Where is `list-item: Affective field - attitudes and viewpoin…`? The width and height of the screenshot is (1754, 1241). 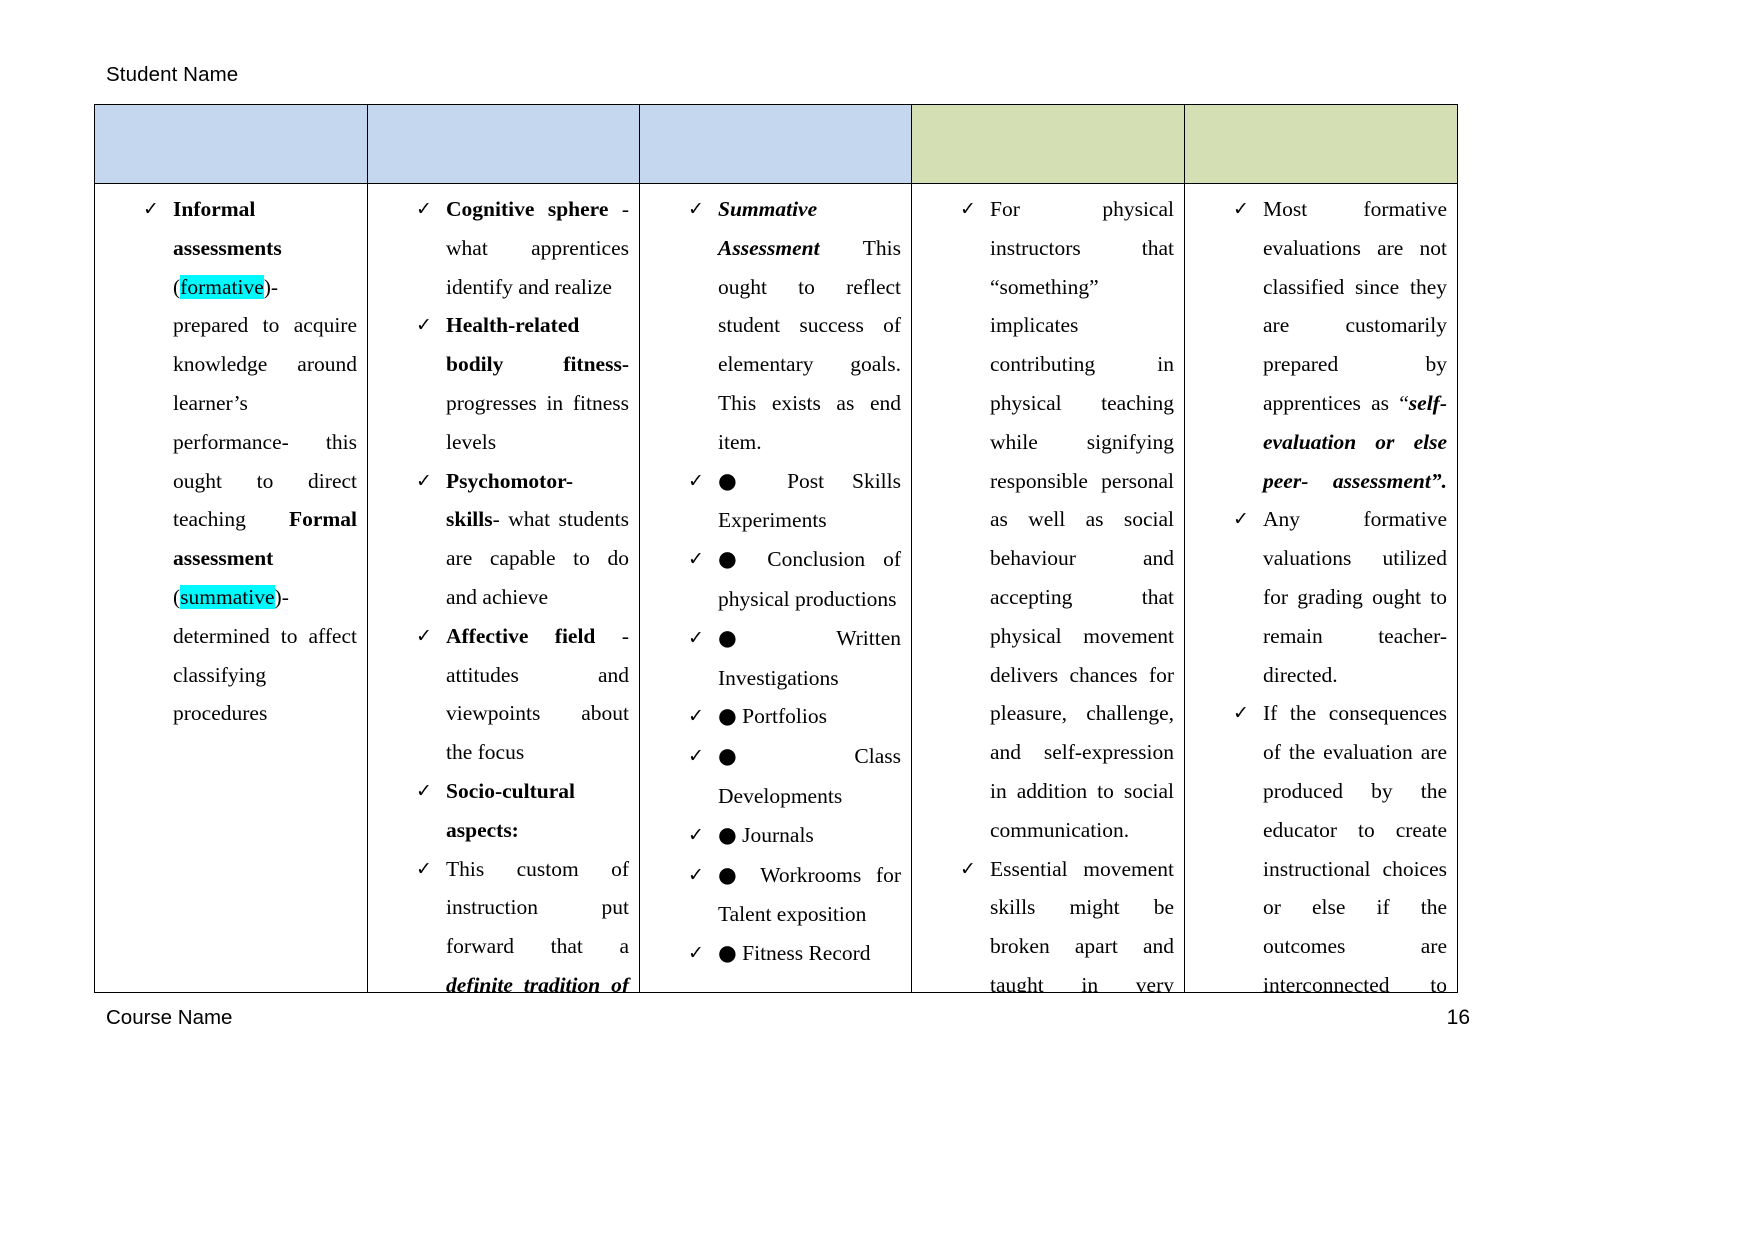 list-item: Affective field - attitudes and viewpoin… is located at coordinates (501, 694).